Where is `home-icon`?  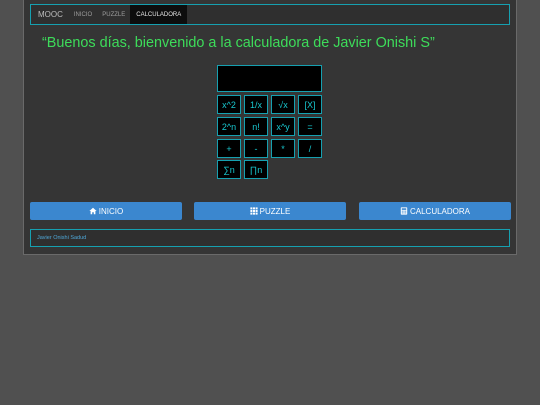 home-icon is located at coordinates (93, 211).